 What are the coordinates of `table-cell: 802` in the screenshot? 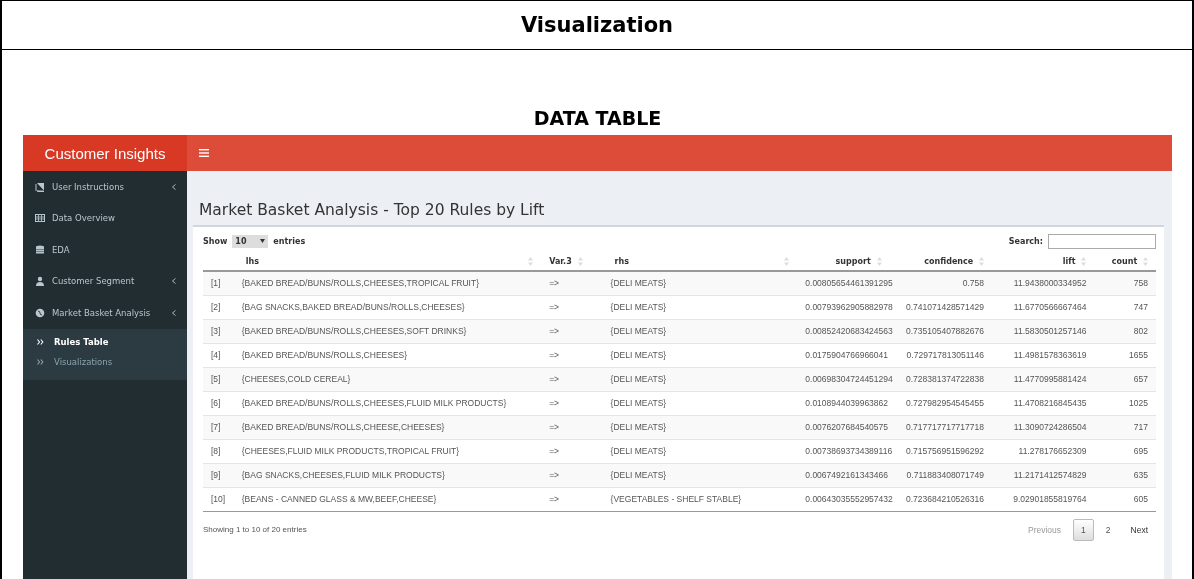 It's located at (1125, 331).